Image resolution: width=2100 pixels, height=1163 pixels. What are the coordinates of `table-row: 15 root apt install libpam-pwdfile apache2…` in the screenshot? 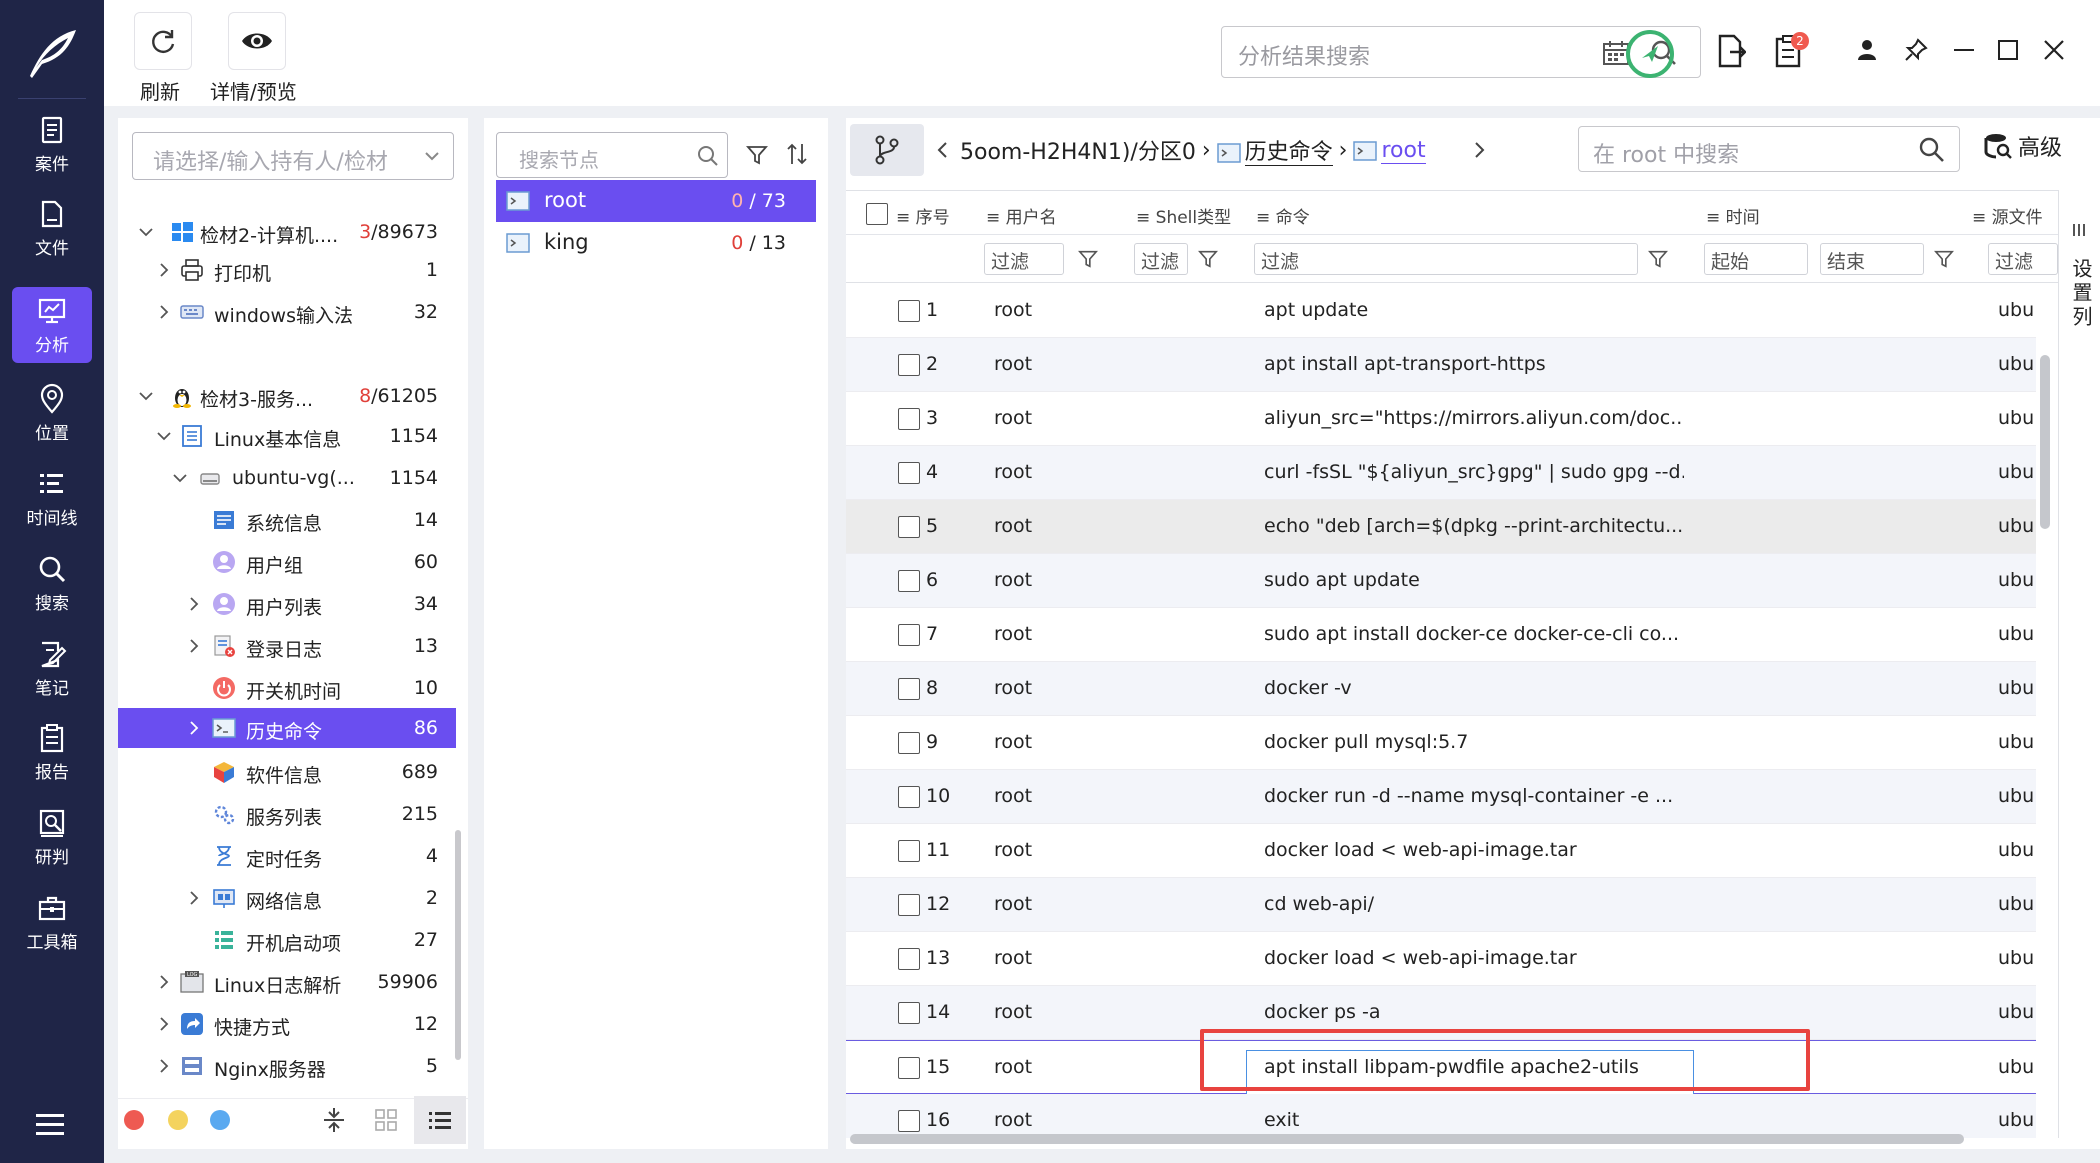 It's located at (1441, 1062).